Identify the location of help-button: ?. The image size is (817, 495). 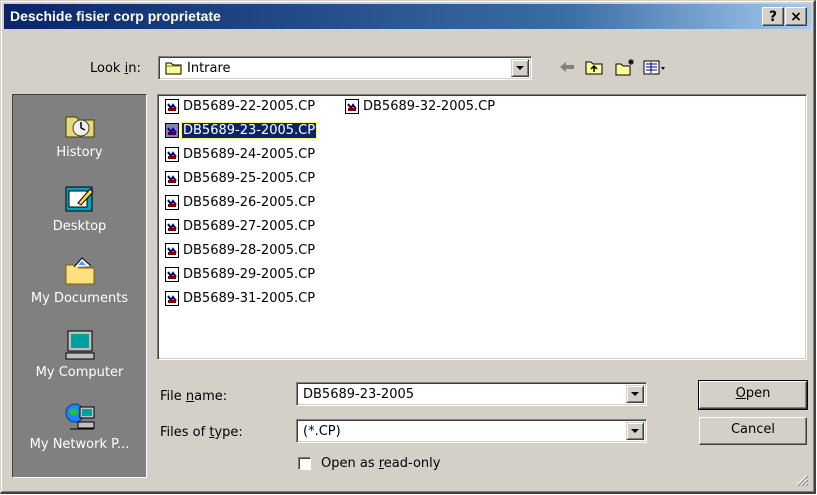
(773, 16).